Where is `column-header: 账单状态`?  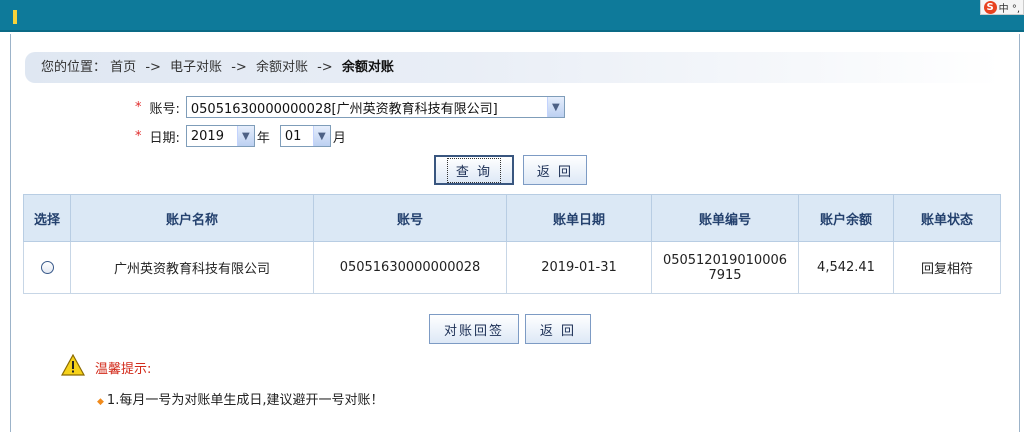
column-header: 账单状态 is located at coordinates (947, 218).